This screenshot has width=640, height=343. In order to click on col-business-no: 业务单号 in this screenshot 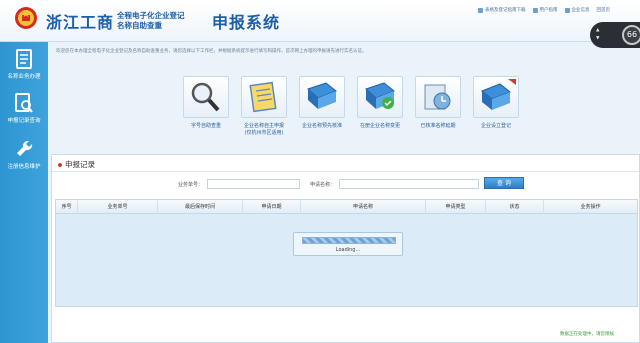, I will do `click(118, 207)`.